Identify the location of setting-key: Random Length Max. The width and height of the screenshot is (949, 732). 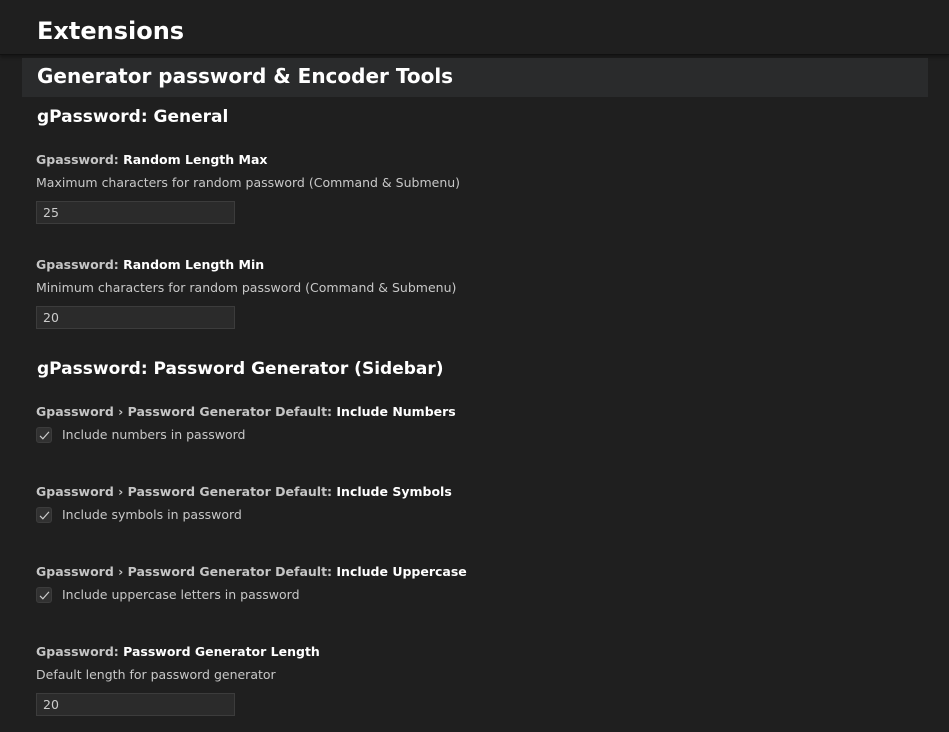
(195, 159).